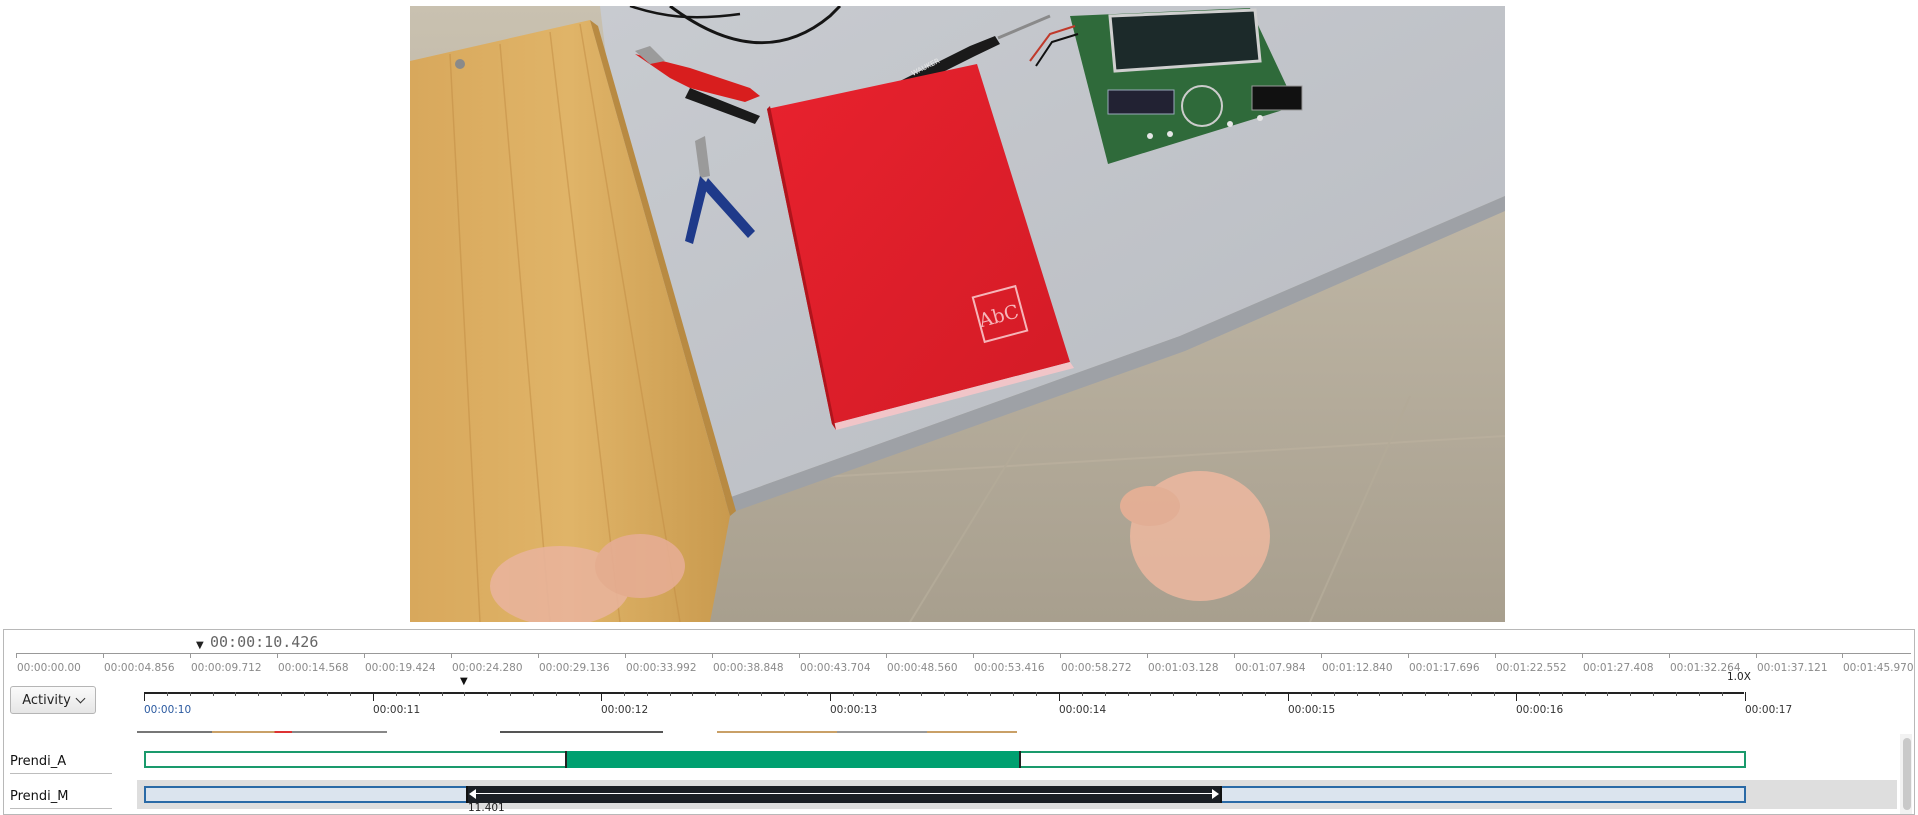 The image size is (1918, 815). I want to click on overview-tick-label: 00:00:19.424, so click(400, 668).